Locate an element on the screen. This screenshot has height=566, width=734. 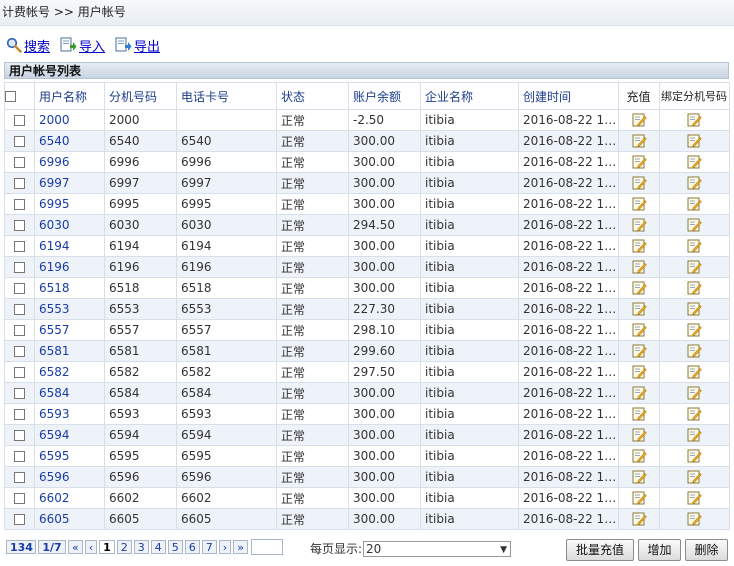
import-button: 导入 is located at coordinates (82, 45).